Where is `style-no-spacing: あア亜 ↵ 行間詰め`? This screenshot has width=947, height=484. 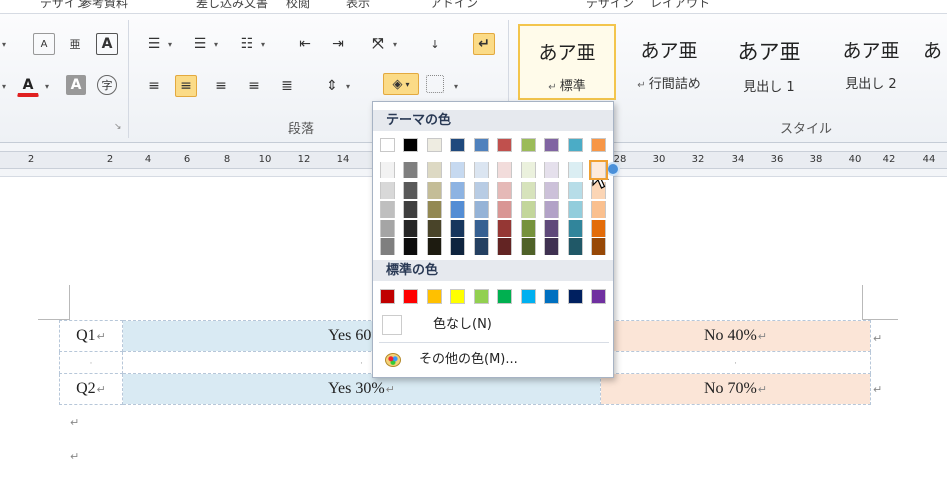 style-no-spacing: あア亜 ↵ 行間詰め is located at coordinates (669, 62).